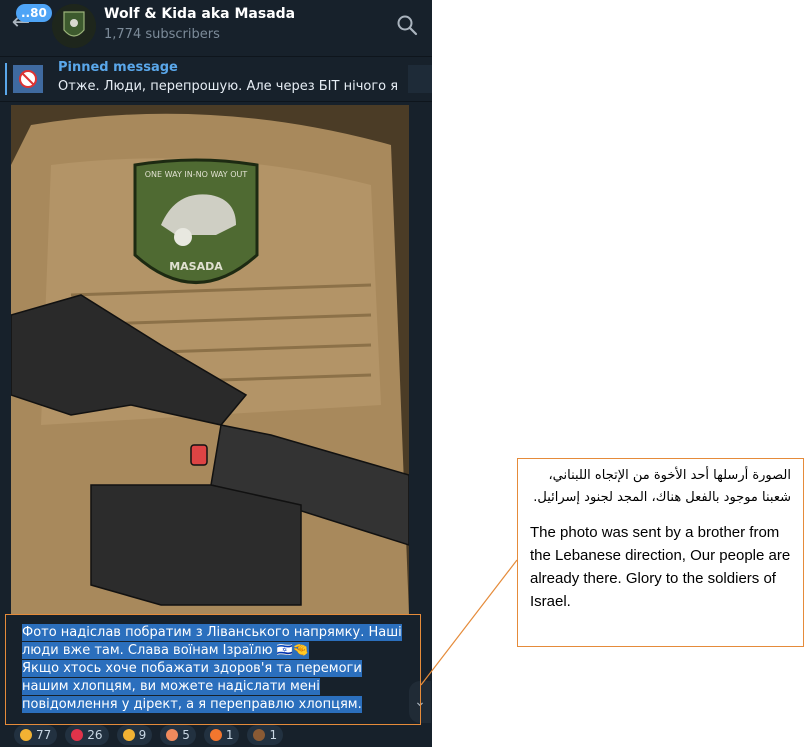 This screenshot has width=809, height=747. Describe the element at coordinates (407, 25) in the screenshot. I see `search-icon` at that location.